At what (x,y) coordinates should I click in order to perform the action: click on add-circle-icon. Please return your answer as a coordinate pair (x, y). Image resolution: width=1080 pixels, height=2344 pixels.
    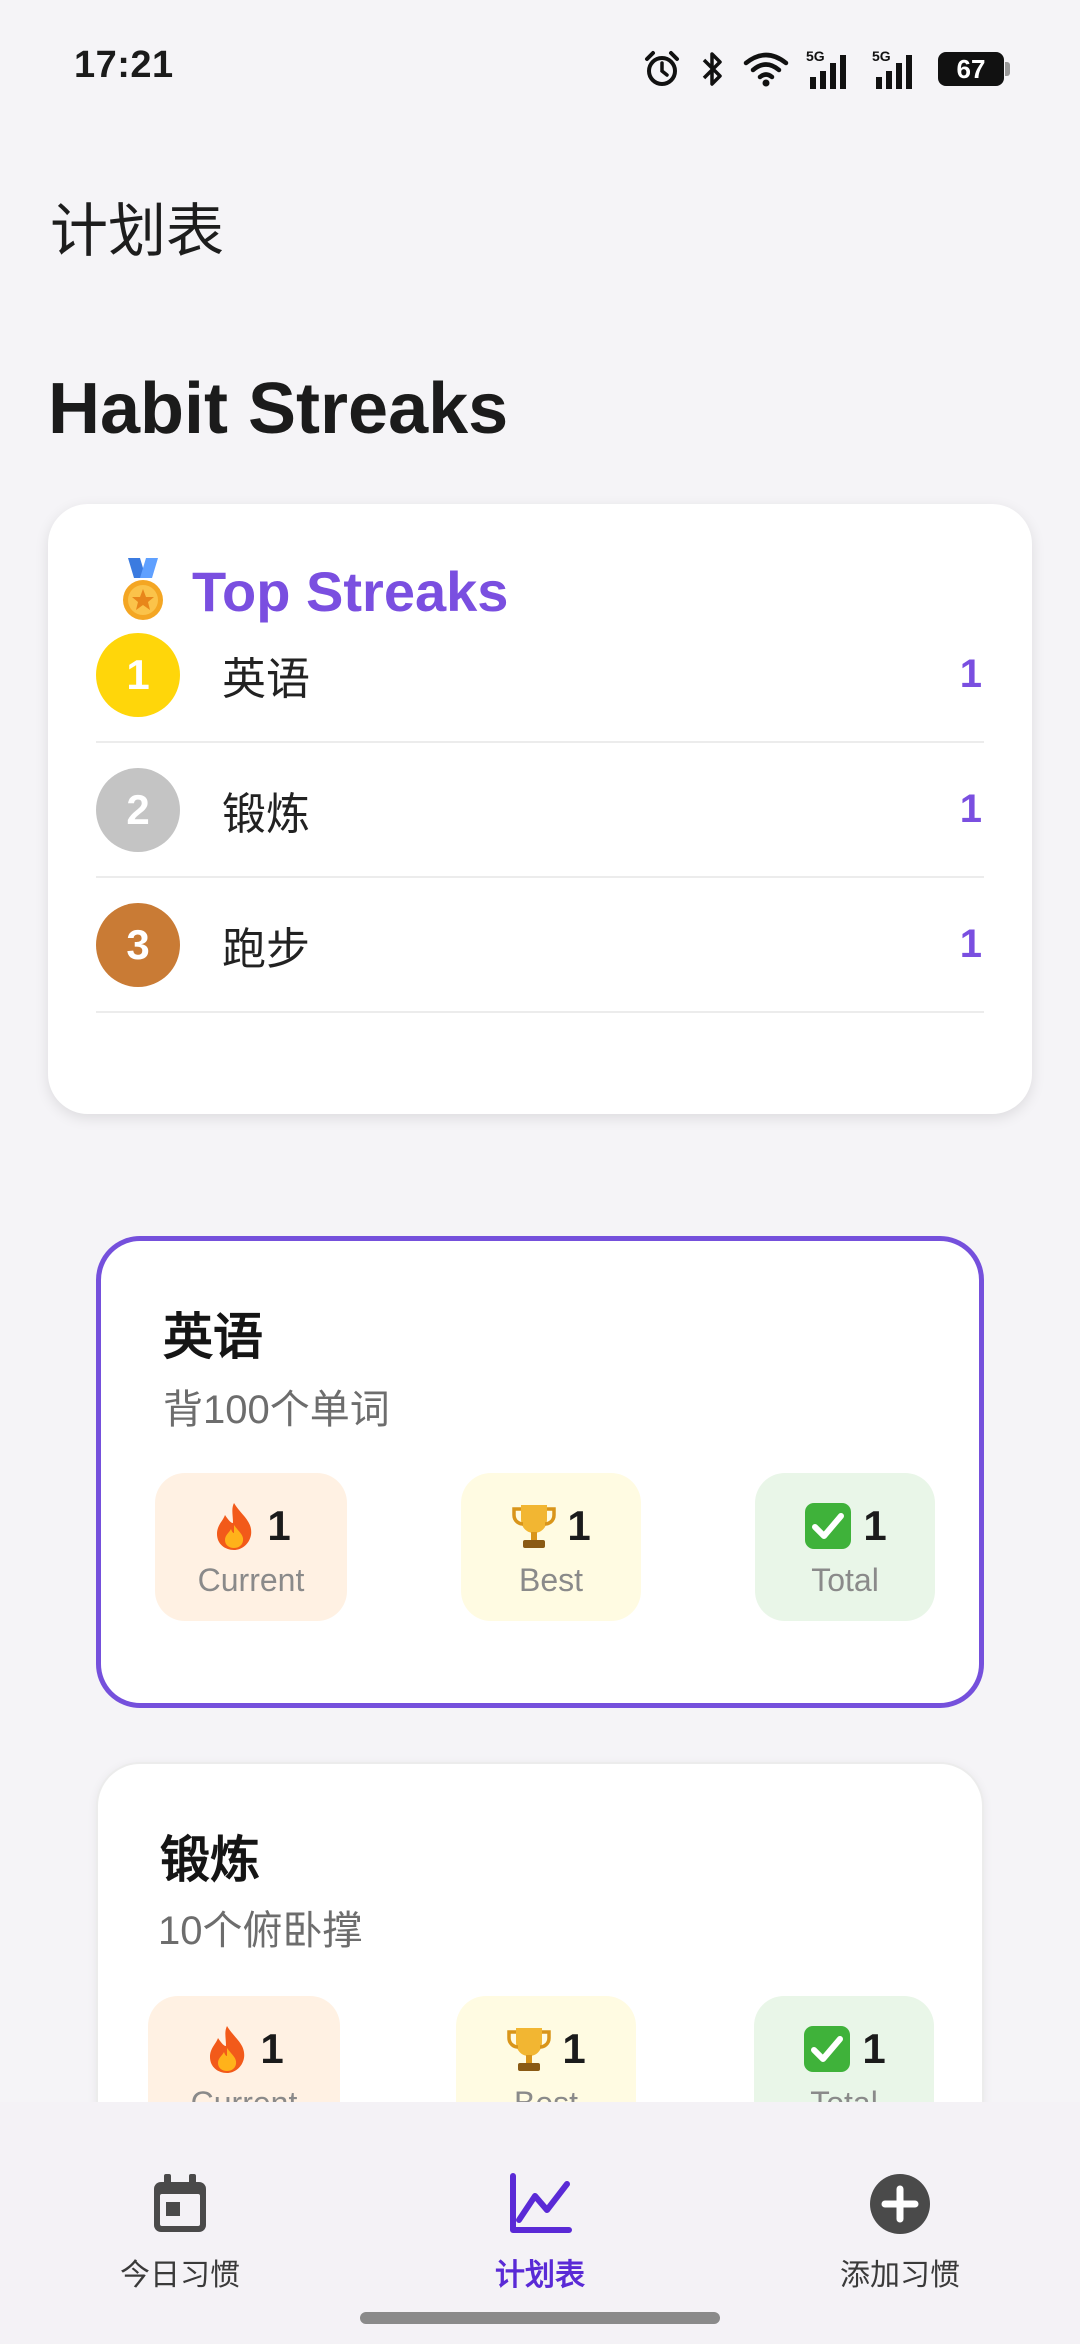
    Looking at the image, I should click on (900, 2204).